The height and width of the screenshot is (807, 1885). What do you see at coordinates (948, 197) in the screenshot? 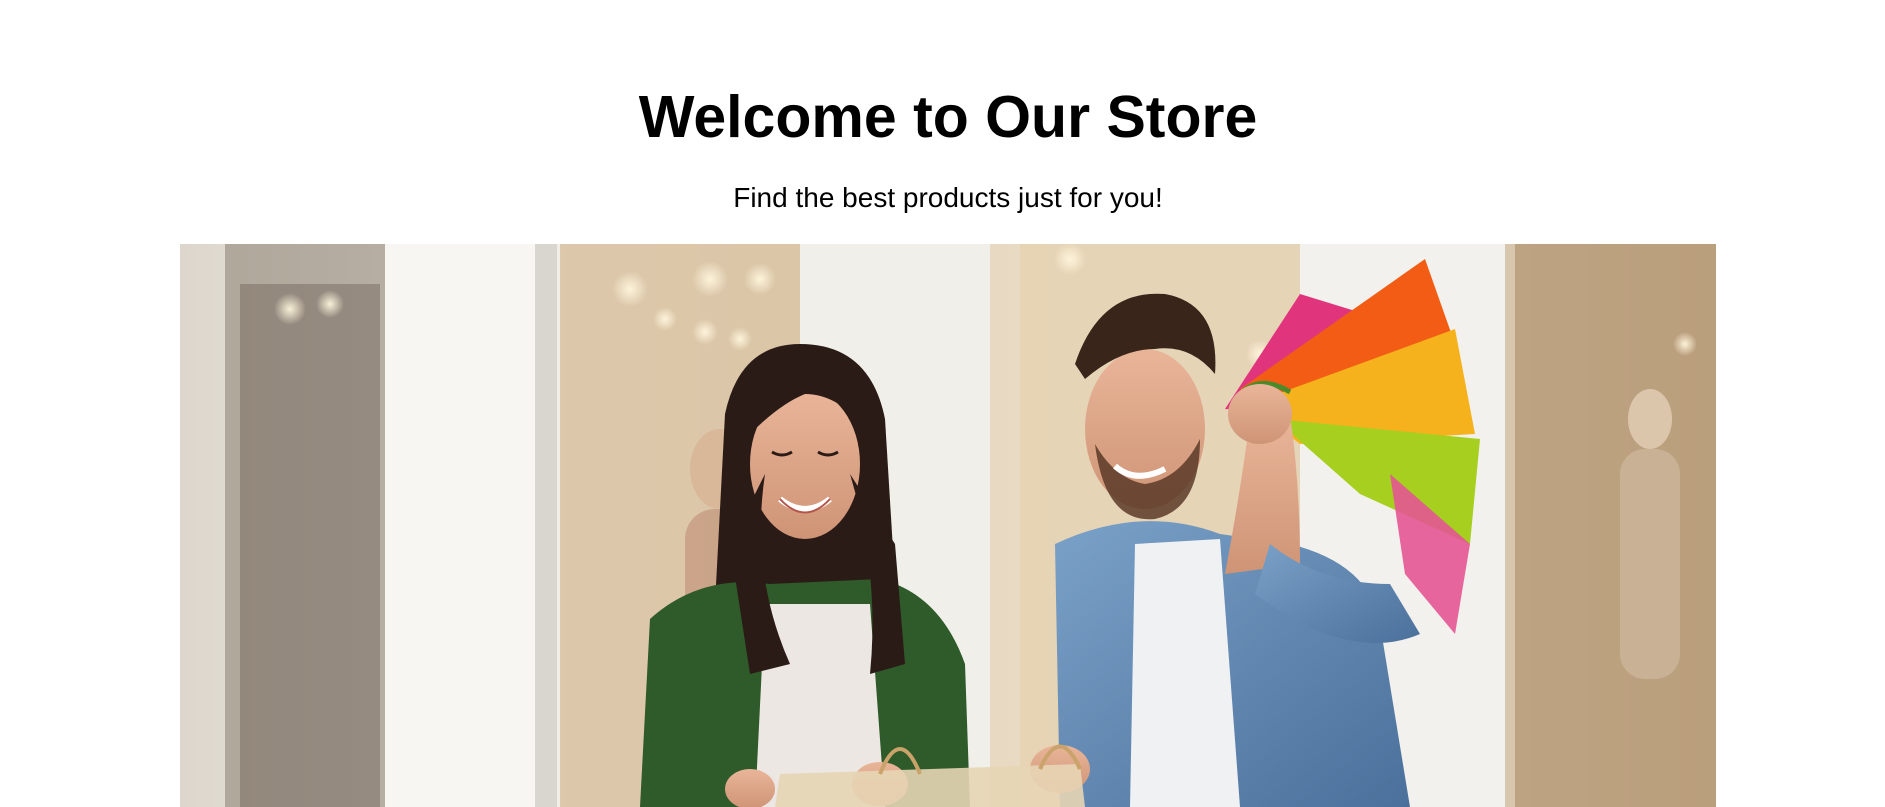
I see `page-subtitle: Find the best products just for you!` at bounding box center [948, 197].